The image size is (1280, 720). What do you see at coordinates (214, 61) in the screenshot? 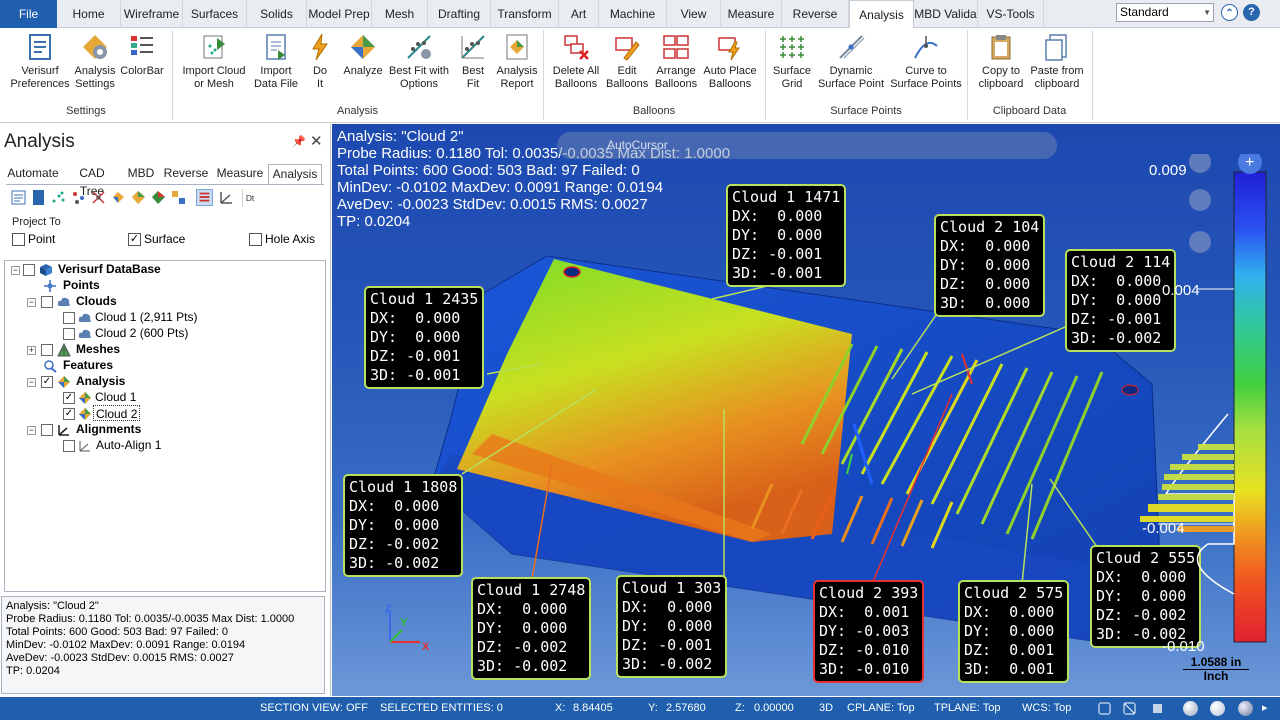
I see `import-cloud-or-mesh-button: Import Cloud or Mesh` at bounding box center [214, 61].